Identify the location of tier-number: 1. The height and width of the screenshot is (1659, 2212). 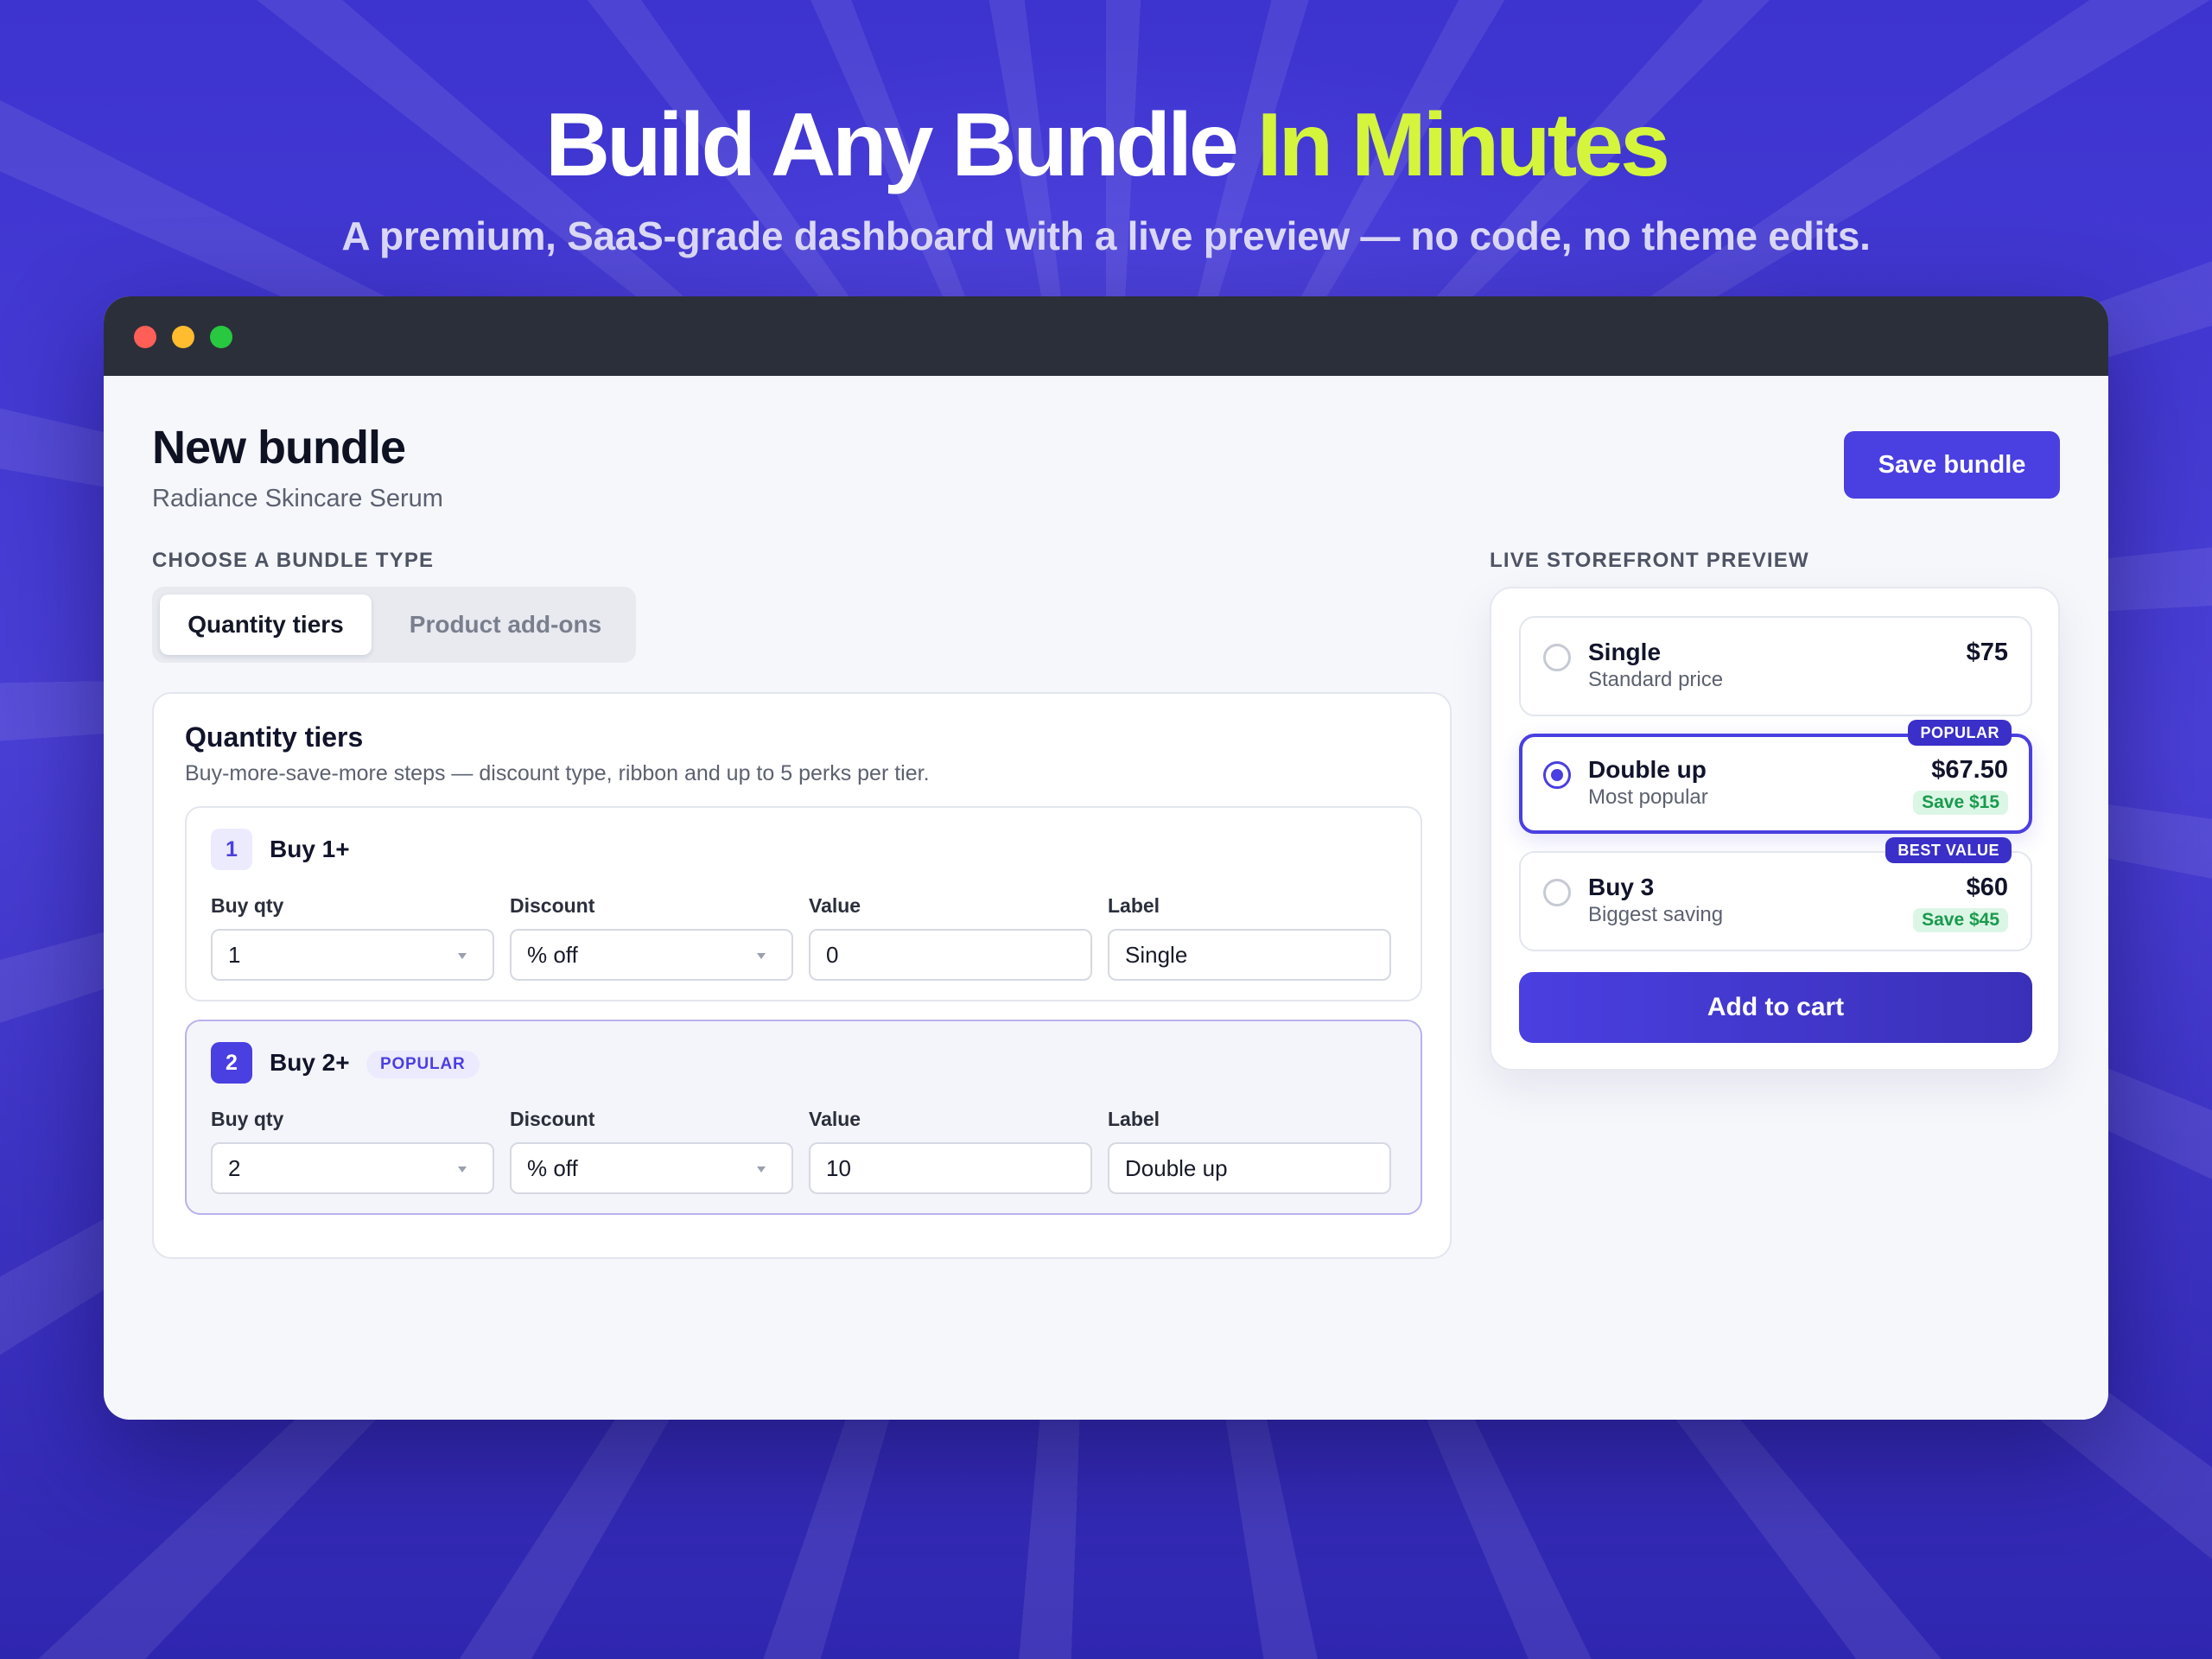
(232, 849).